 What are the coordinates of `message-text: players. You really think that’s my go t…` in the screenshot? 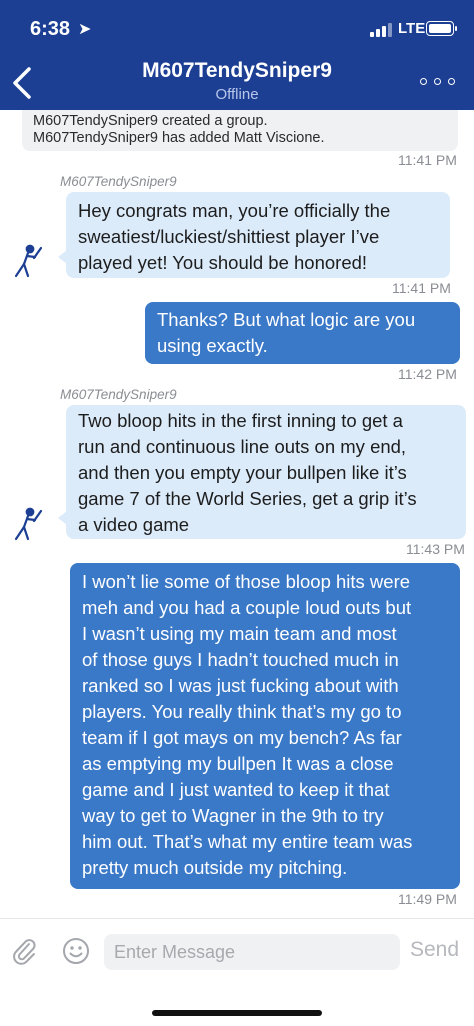 It's located at (242, 711).